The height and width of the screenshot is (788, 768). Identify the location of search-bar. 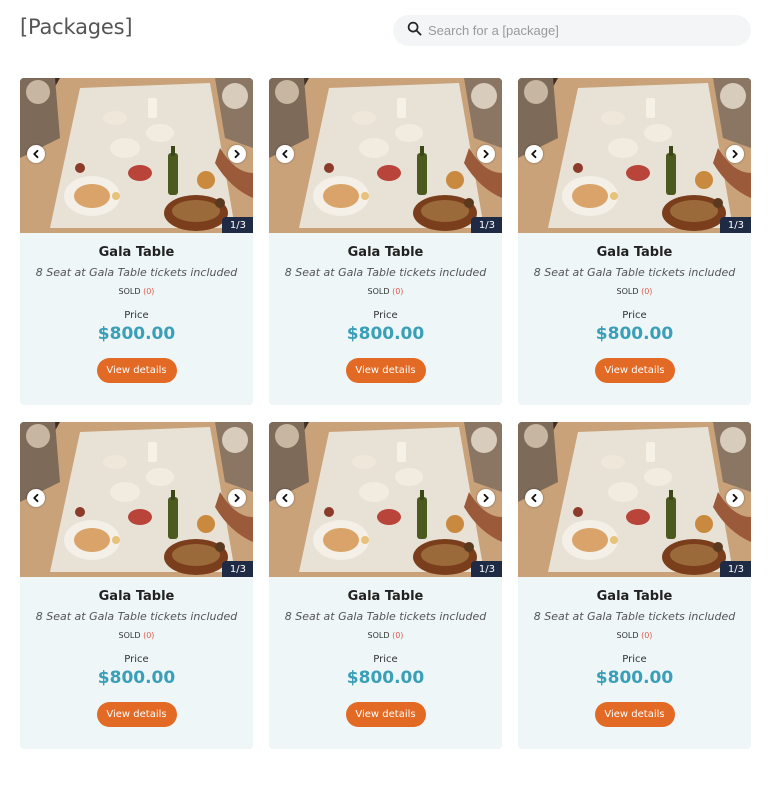
(572, 30).